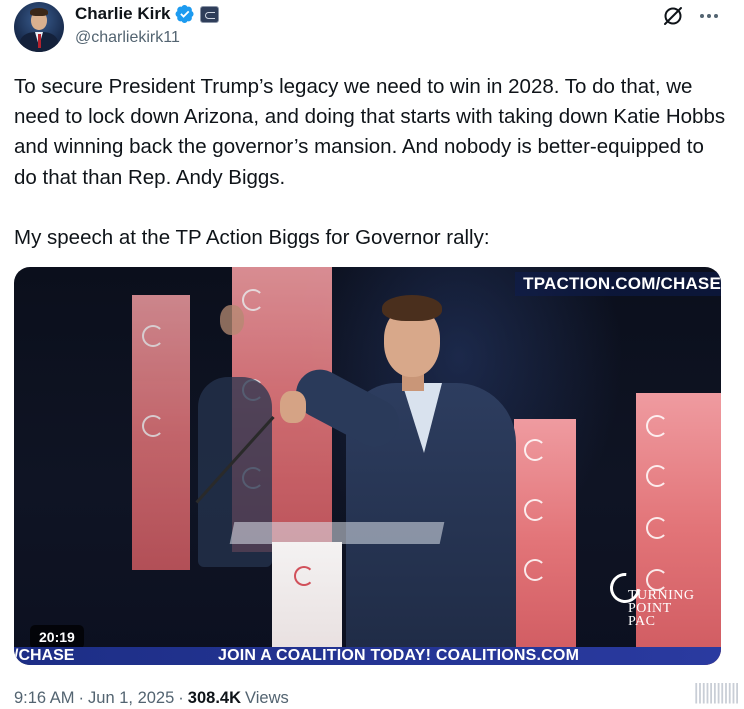 The height and width of the screenshot is (709, 744). I want to click on author-handle: @charliekirk11, so click(127, 38).